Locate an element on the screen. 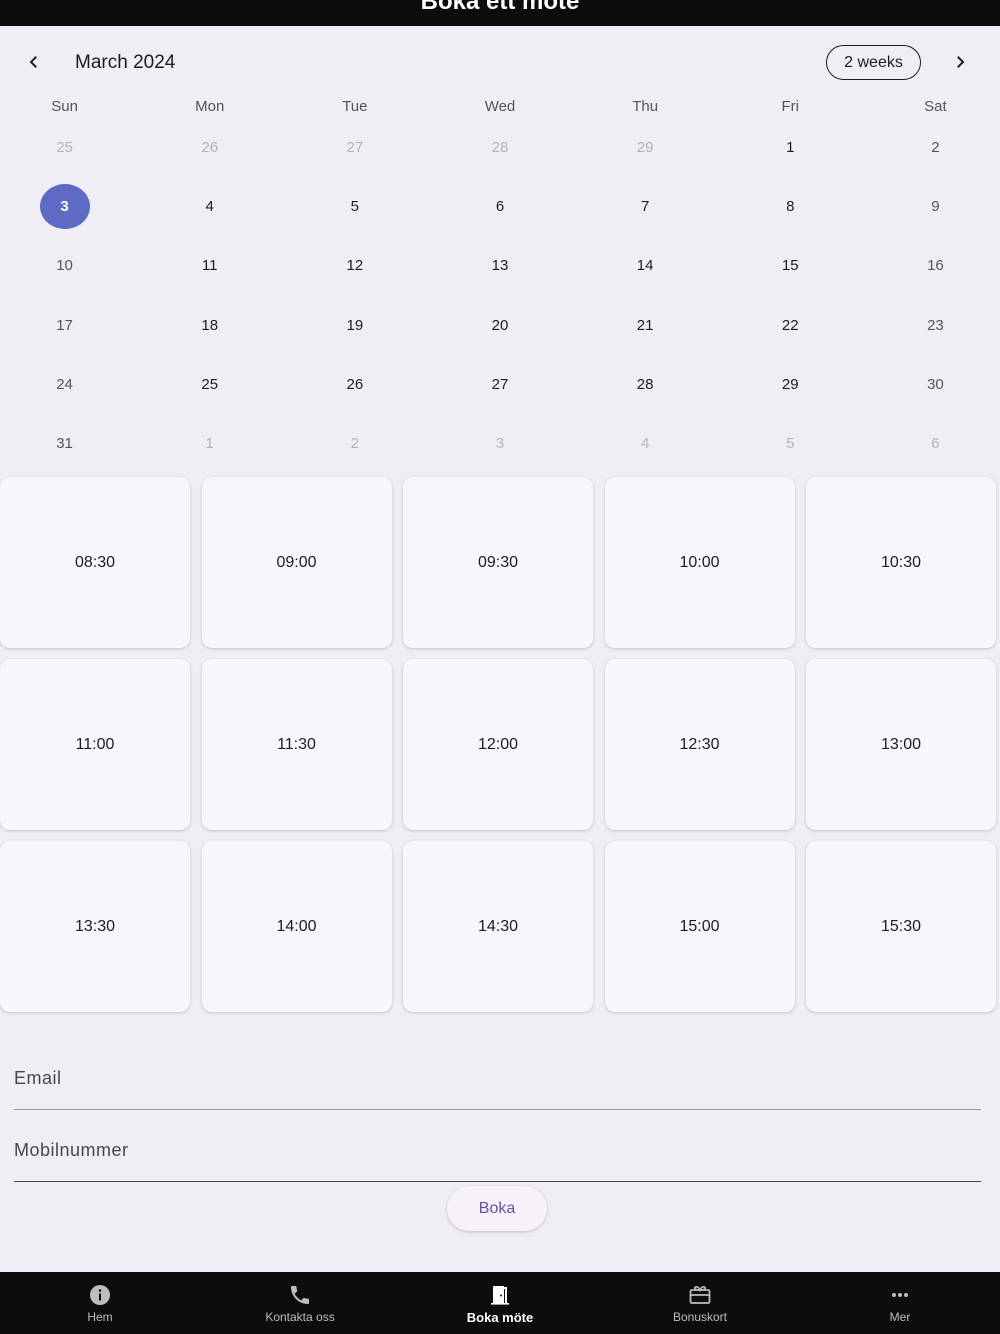 This screenshot has height=1334, width=1000. calendar-day: 23 is located at coordinates (931, 325).